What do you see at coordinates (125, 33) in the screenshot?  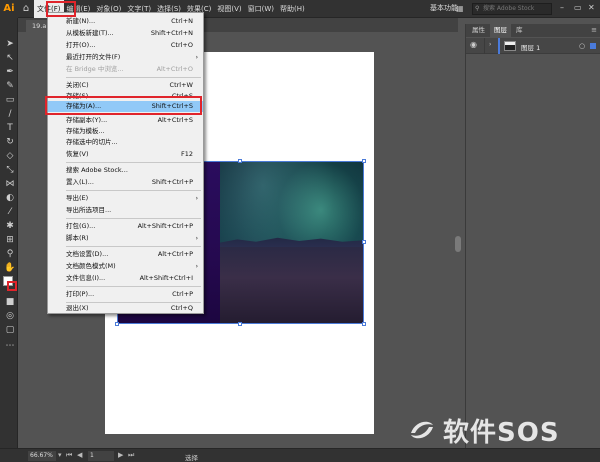 I see `menu-item-new-from-template: 从模板新建(T)... Shift+Ctrl+N` at bounding box center [125, 33].